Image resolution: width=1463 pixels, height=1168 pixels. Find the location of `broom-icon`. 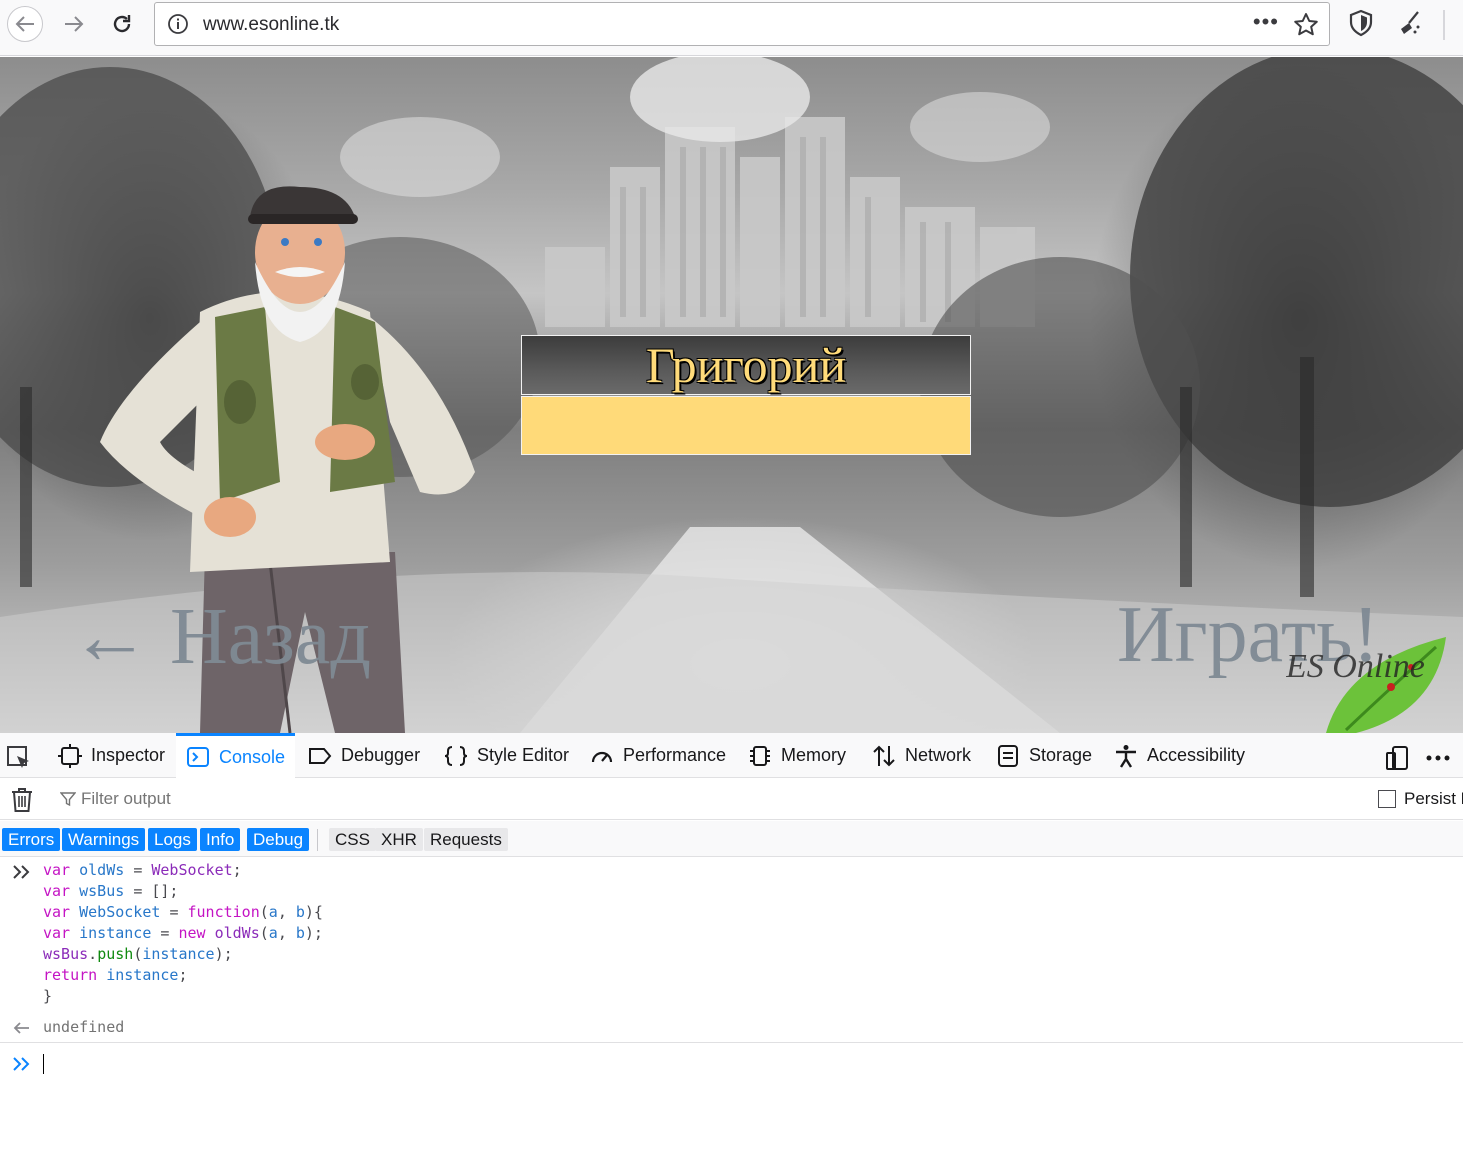

broom-icon is located at coordinates (1410, 23).